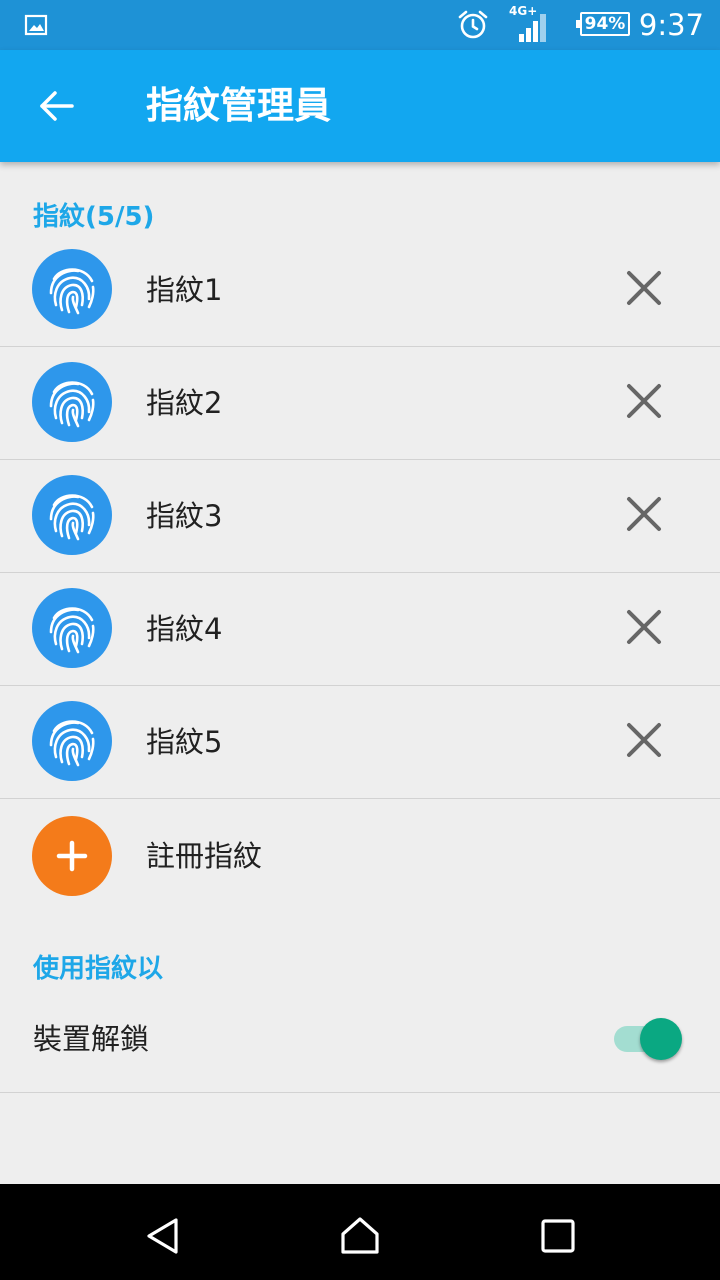 The width and height of the screenshot is (720, 1280). I want to click on fingerprint-row: 指紋5, so click(360, 742).